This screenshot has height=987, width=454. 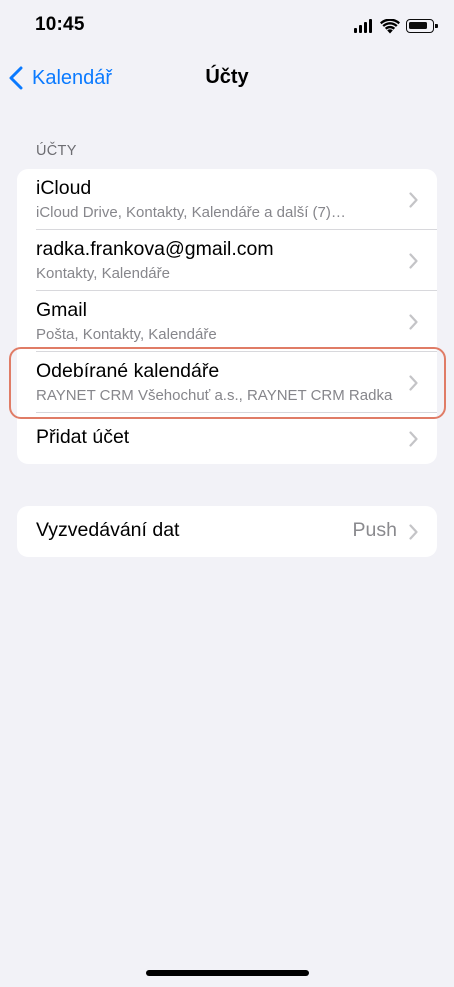 I want to click on battery-icon, so click(x=422, y=26).